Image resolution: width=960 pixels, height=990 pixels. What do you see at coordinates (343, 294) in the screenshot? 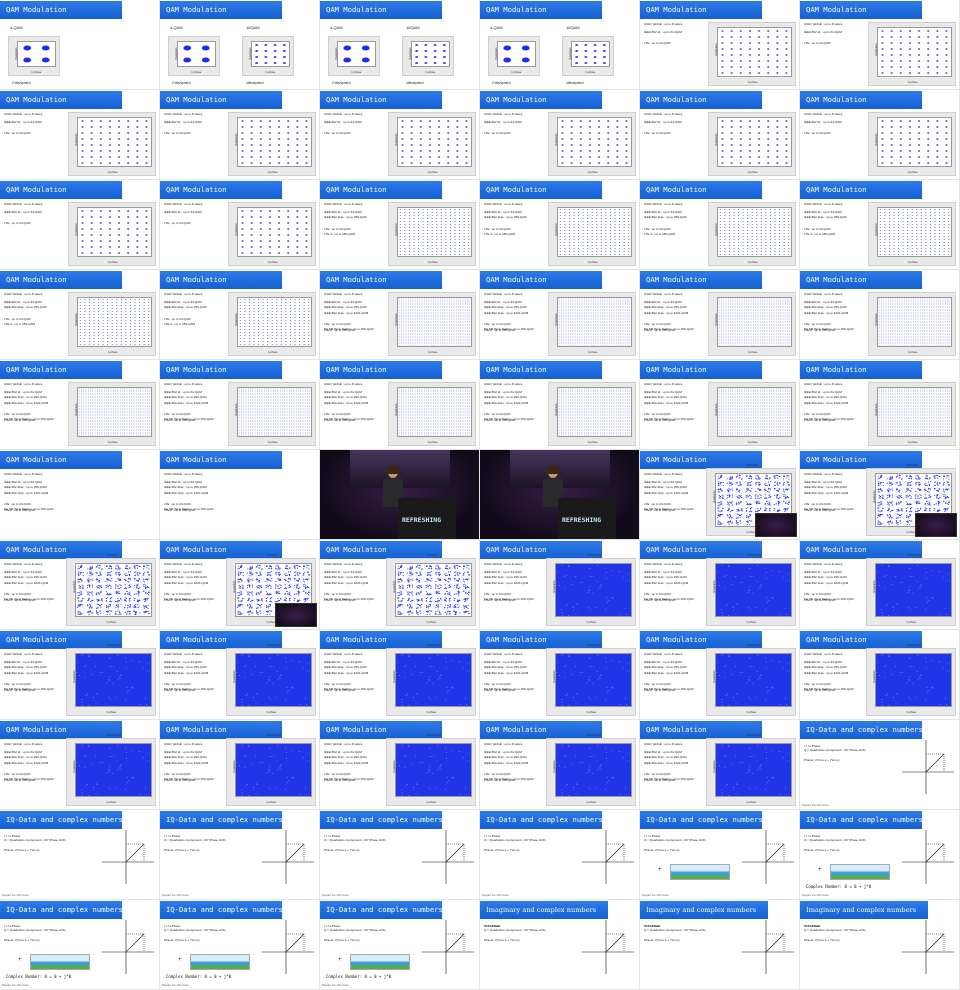
I see `slide-bullet: GSM / EDGE : up to 8 states` at bounding box center [343, 294].